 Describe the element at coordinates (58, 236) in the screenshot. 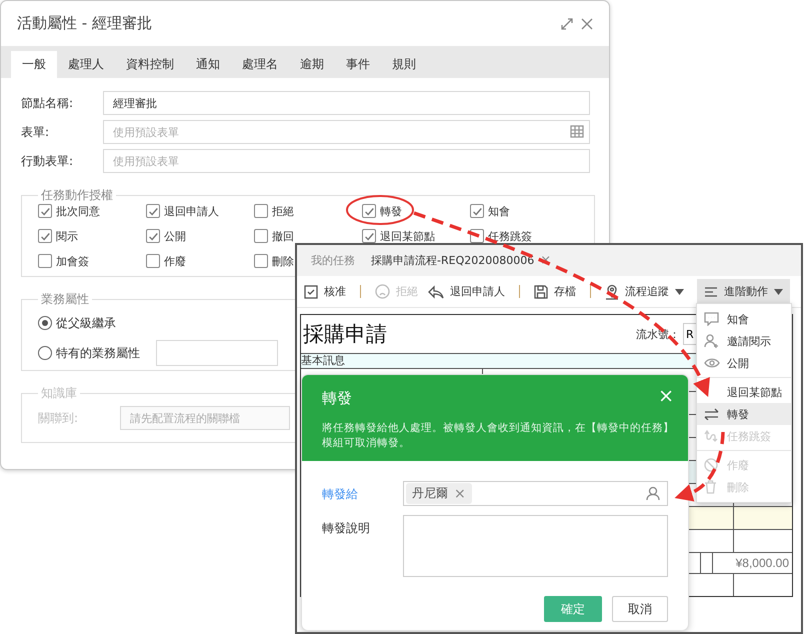

I see `checkbox: 閱示` at that location.